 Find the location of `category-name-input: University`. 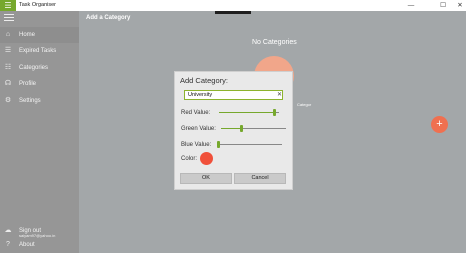

category-name-input: University is located at coordinates (233, 95).